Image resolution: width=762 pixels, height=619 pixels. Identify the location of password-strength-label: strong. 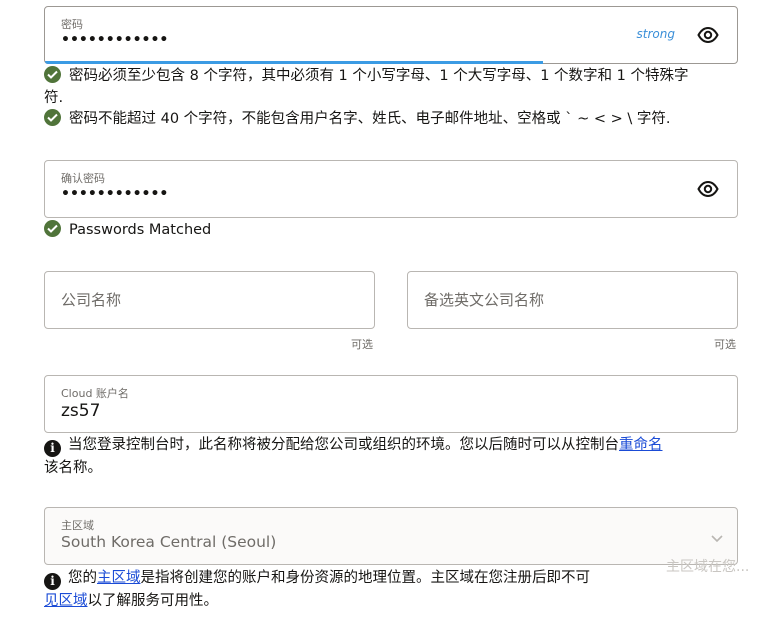
(655, 34).